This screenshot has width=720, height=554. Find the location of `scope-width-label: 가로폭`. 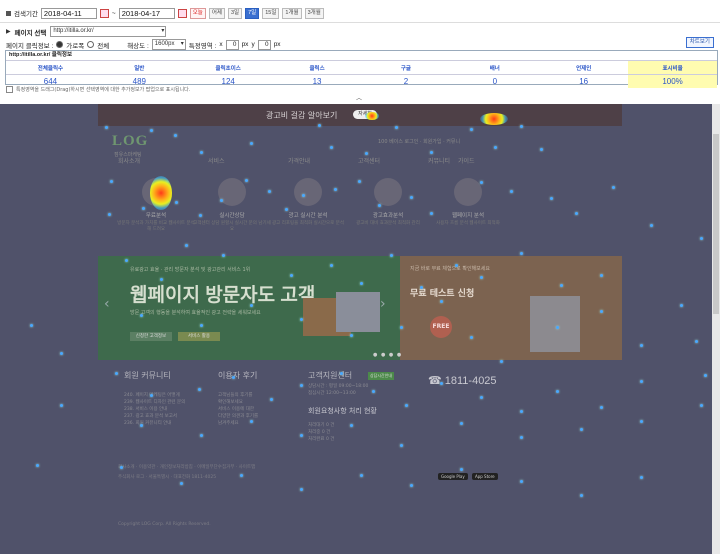

scope-width-label: 가로폭 is located at coordinates (75, 46).